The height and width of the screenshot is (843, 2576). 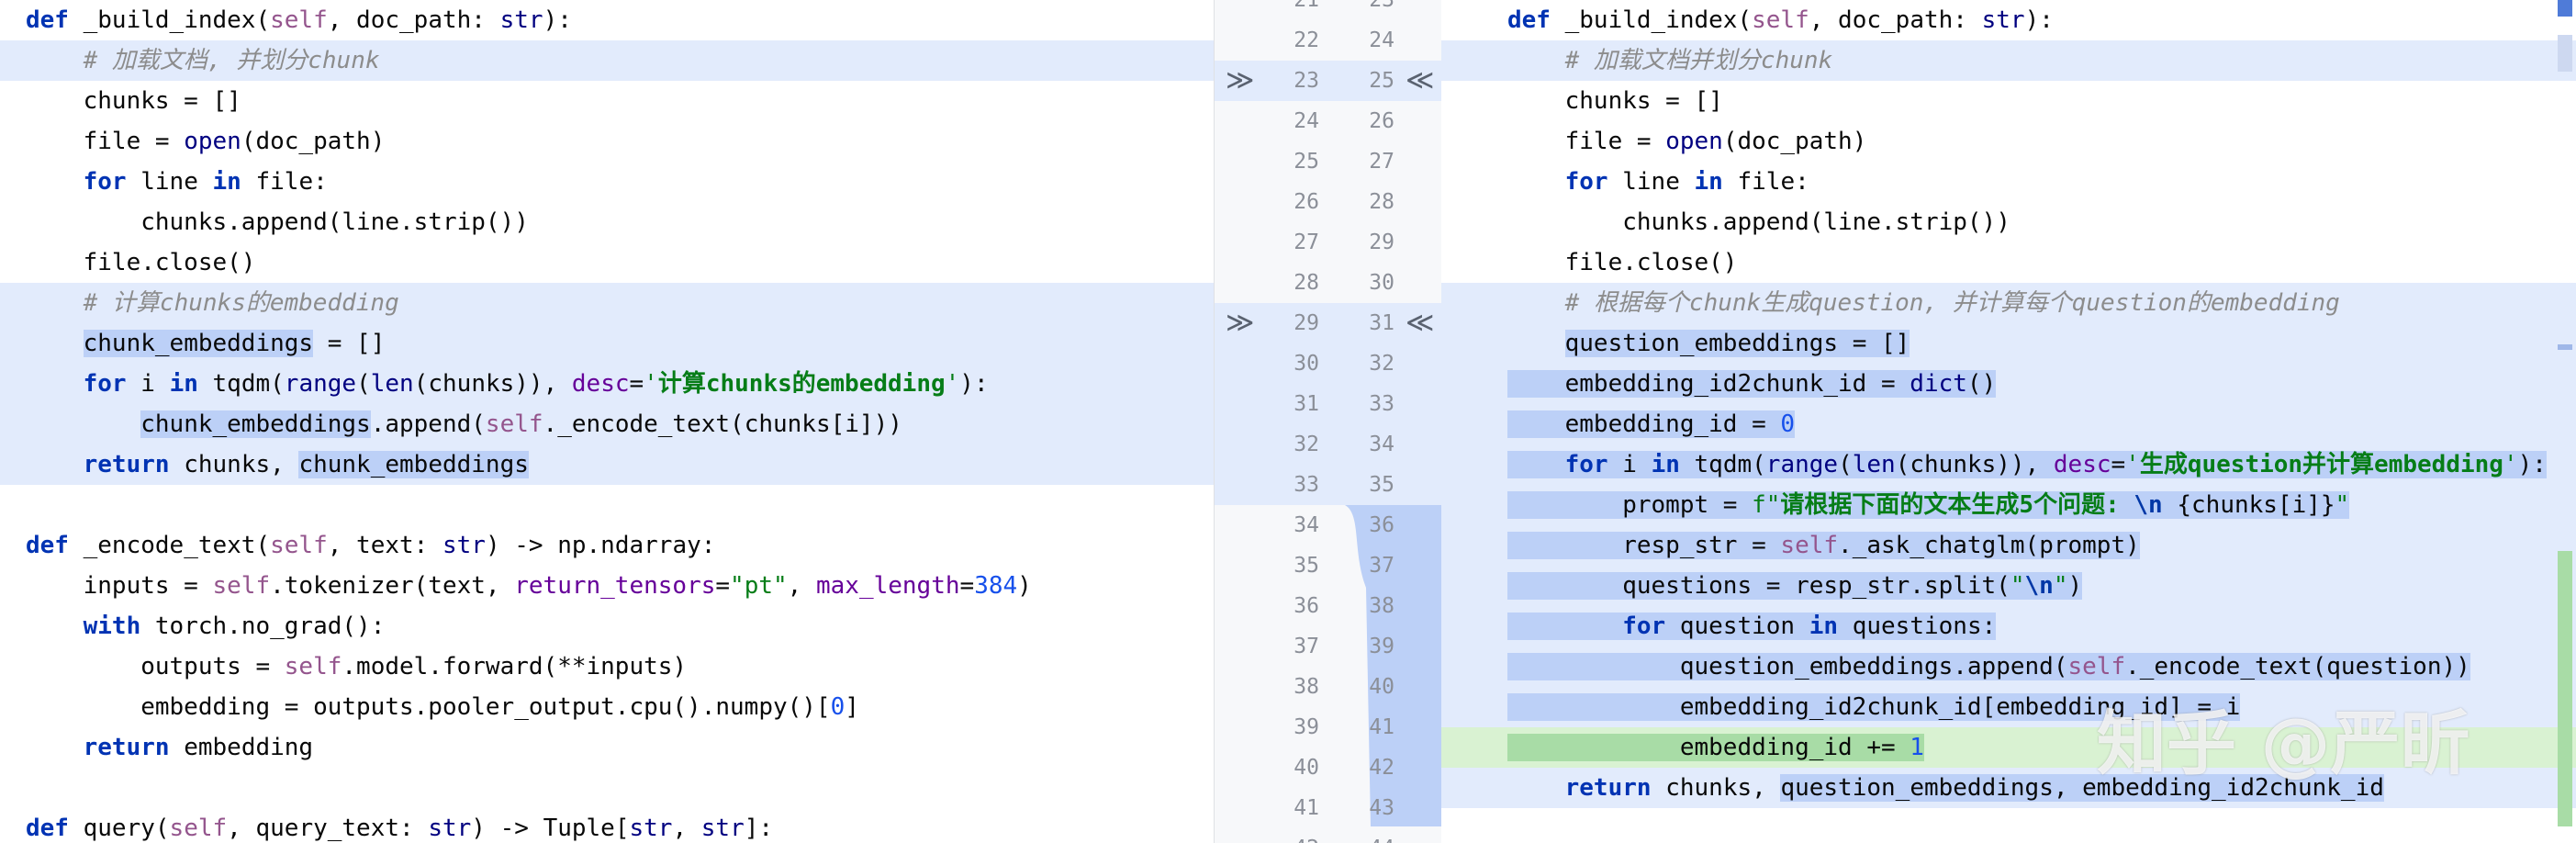 I want to click on code-line: resp_str = self._ask_chatglm(prompt), so click(x=2008, y=545).